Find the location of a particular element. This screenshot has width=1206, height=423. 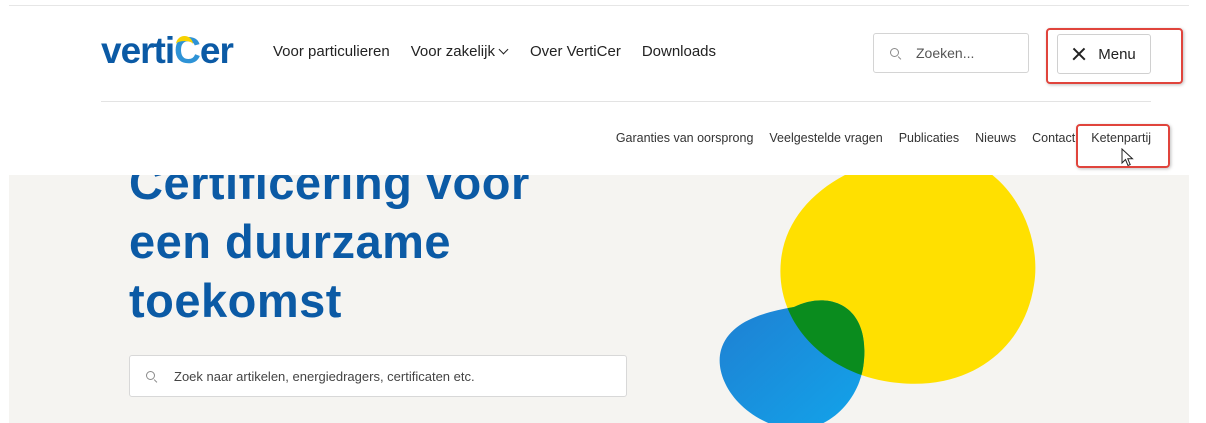

hero-title-line-3: toekomst is located at coordinates (235, 300).